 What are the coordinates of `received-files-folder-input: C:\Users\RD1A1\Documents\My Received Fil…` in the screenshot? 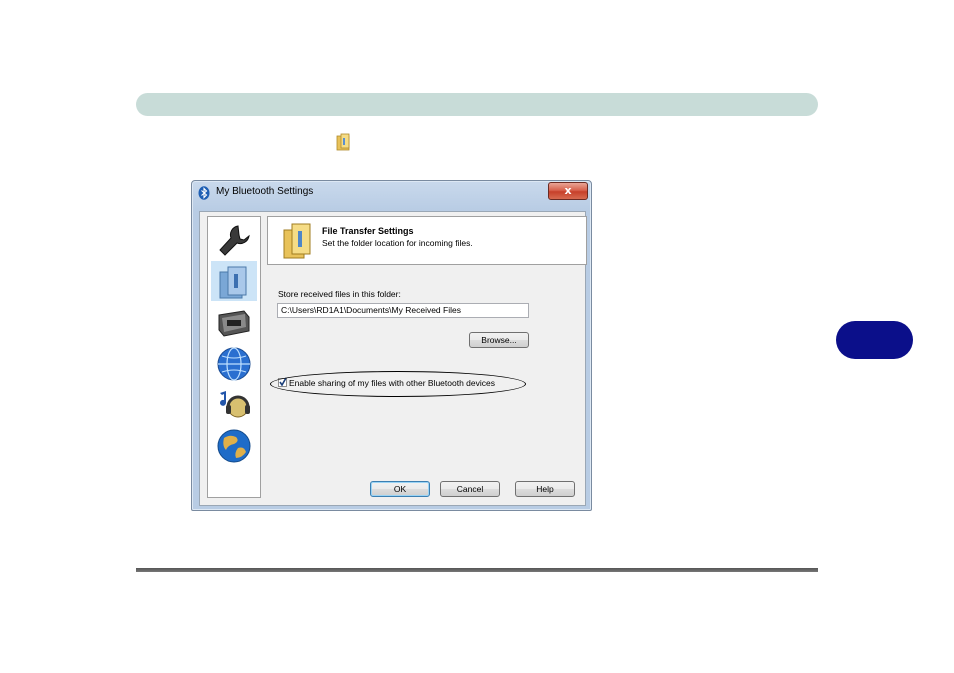 It's located at (403, 310).